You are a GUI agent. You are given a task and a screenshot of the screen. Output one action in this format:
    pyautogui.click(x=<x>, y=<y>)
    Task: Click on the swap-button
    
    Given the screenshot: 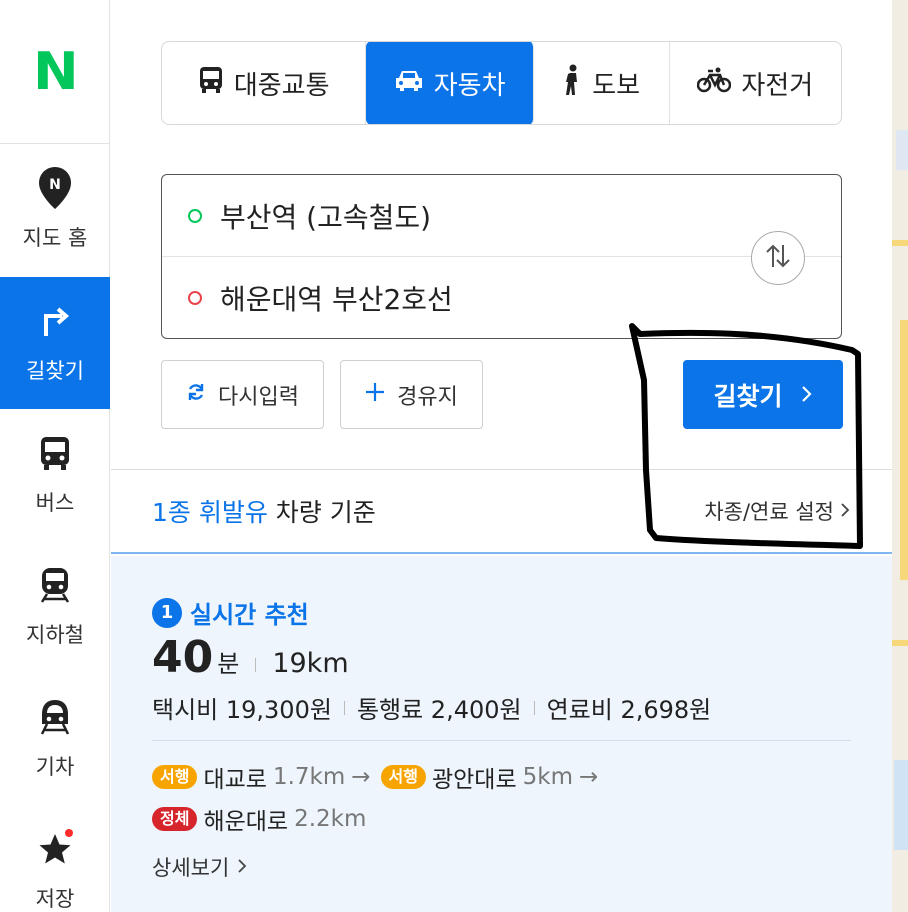 What is the action you would take?
    pyautogui.click(x=778, y=258)
    